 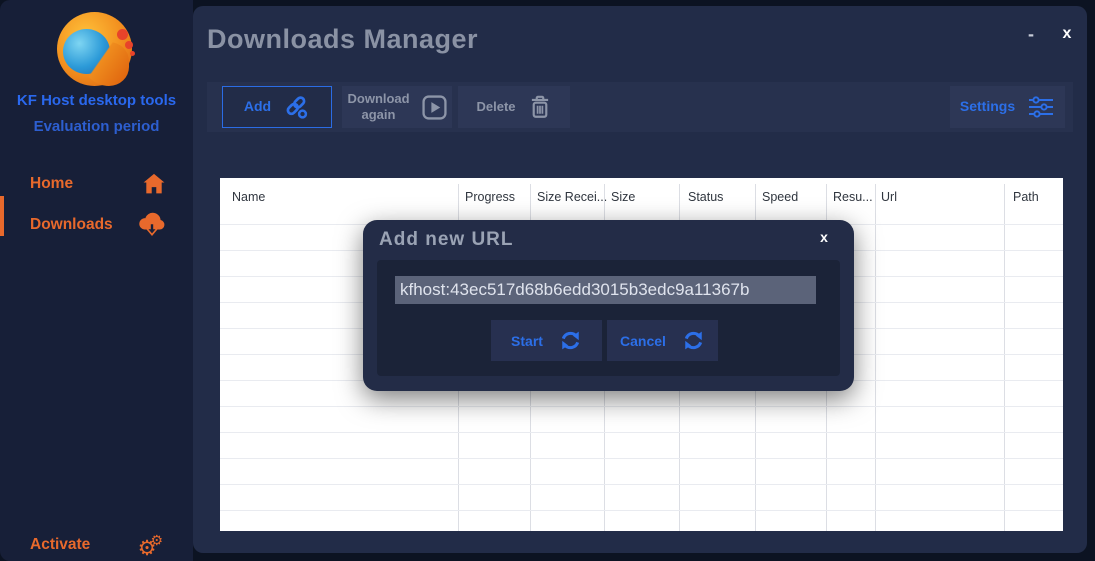 I want to click on column-header-size: Size, so click(x=623, y=197).